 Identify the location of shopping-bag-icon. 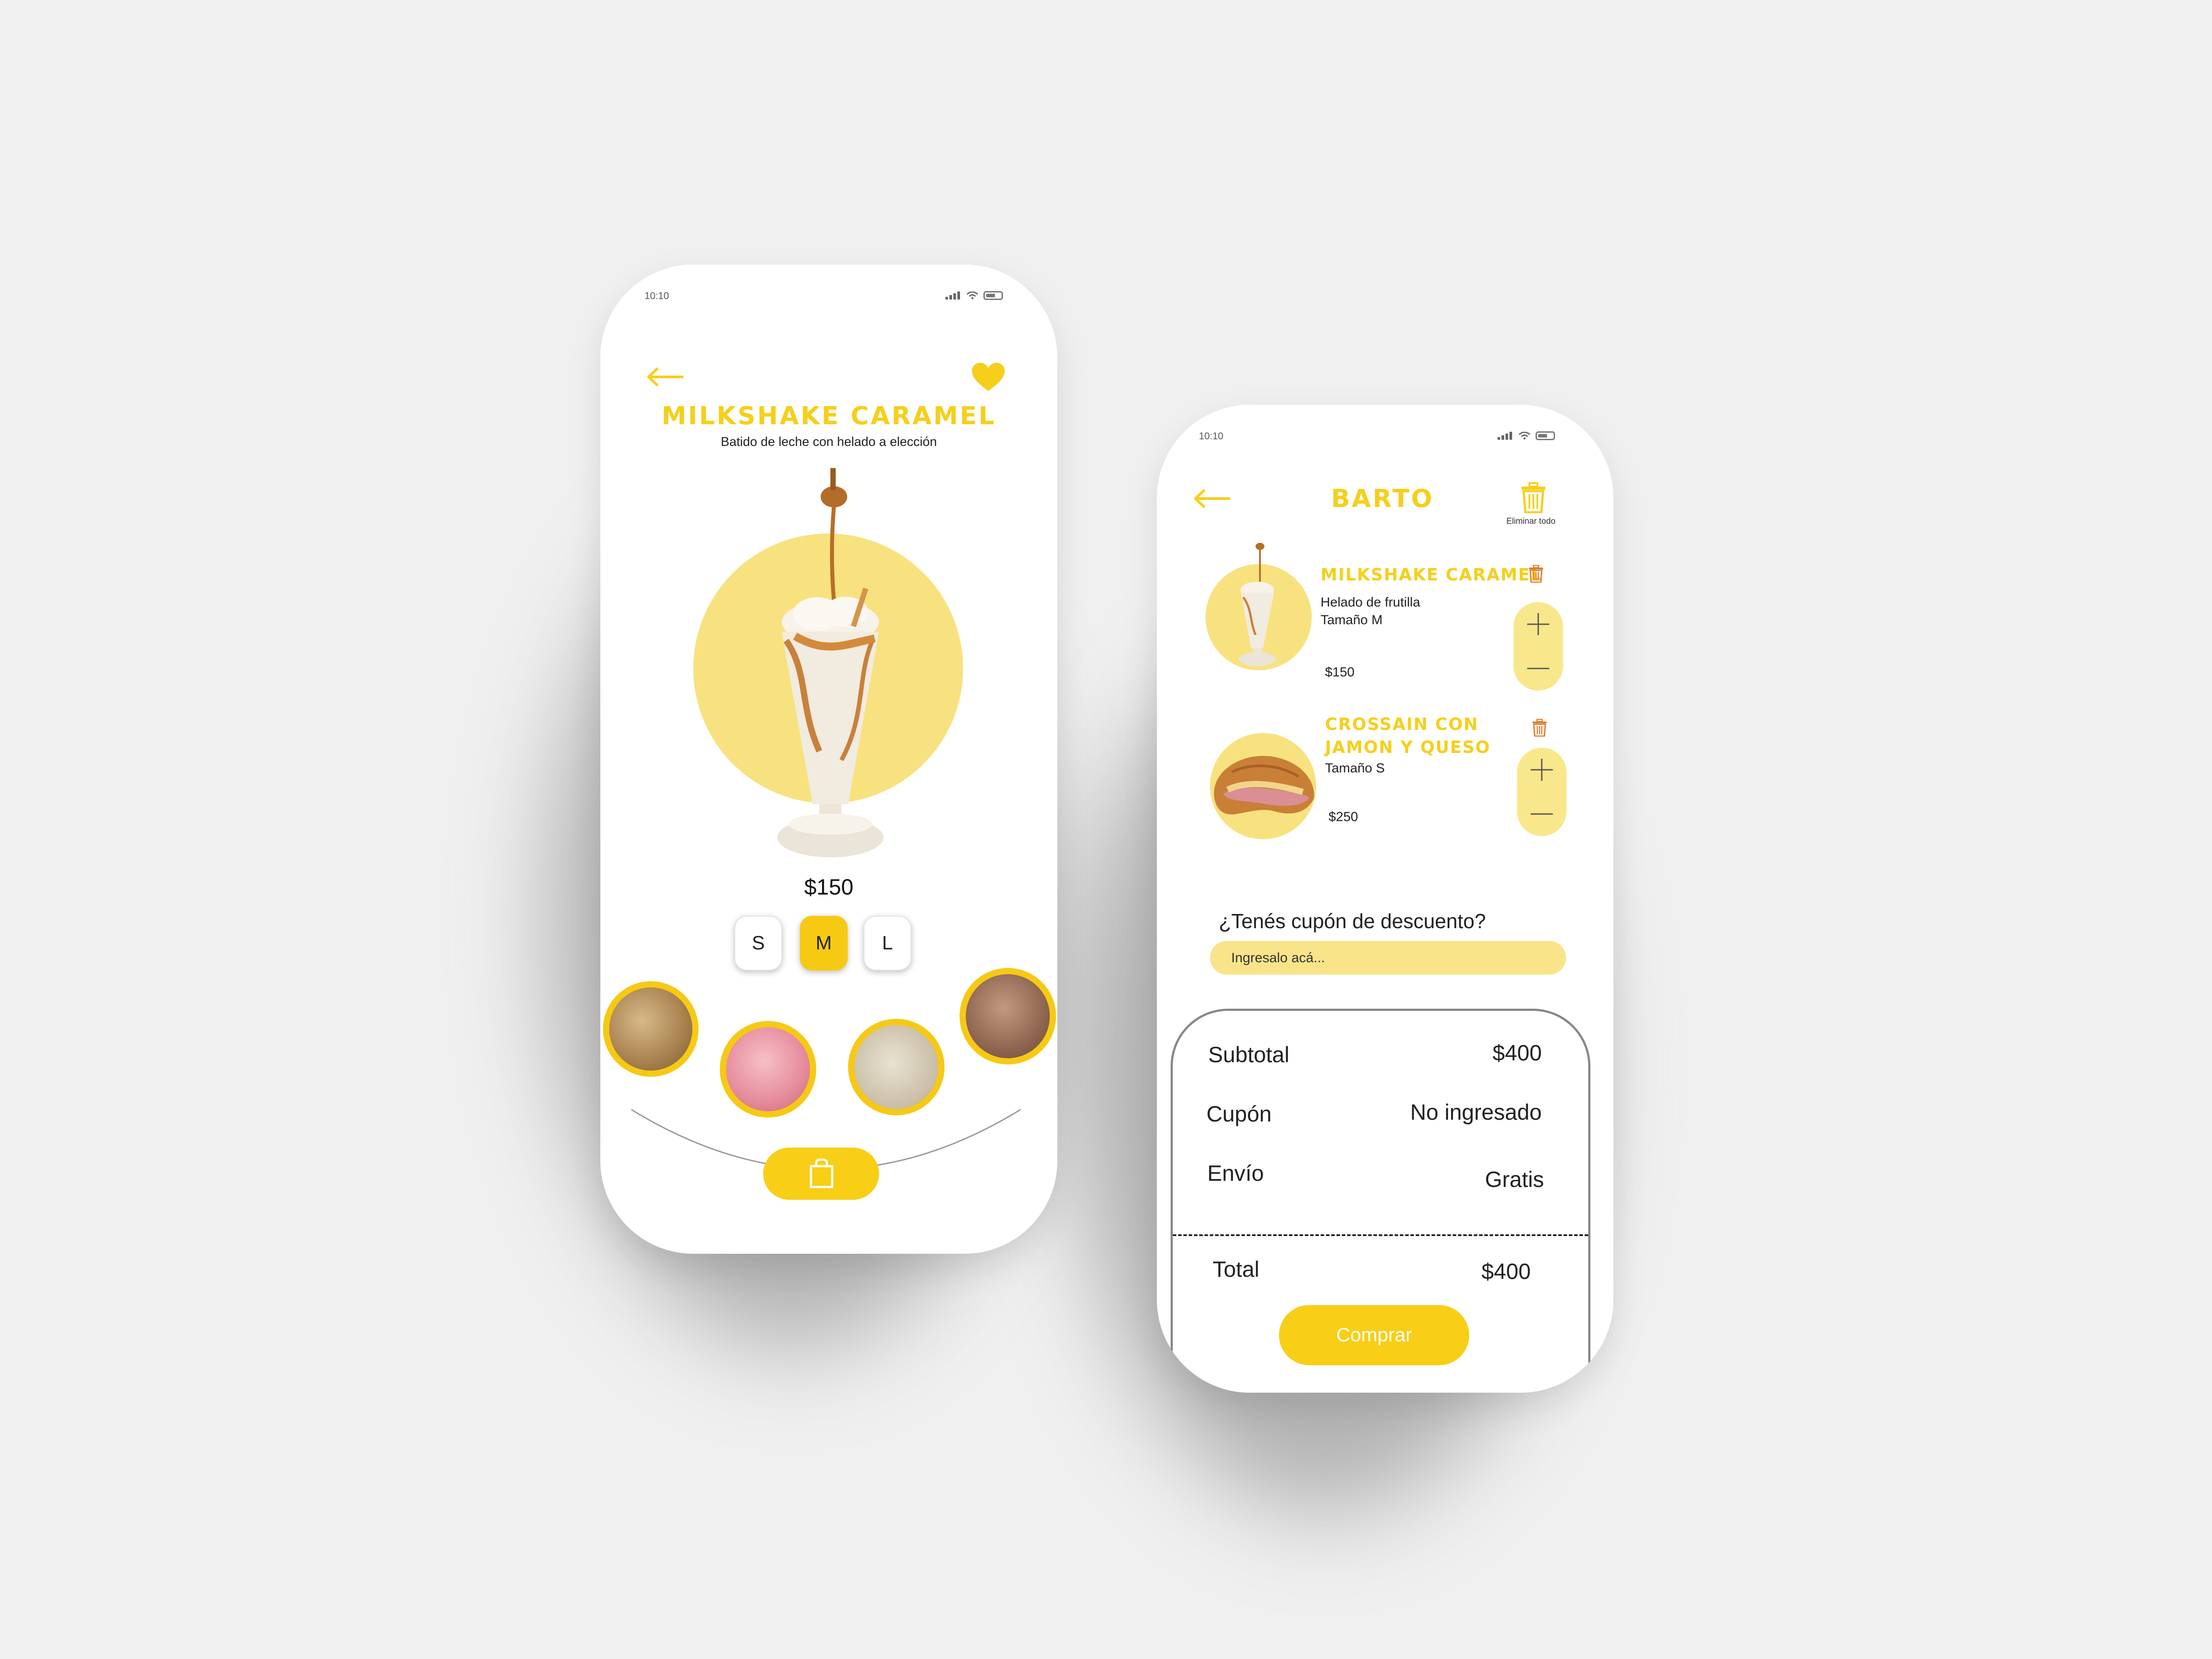
(822, 1173).